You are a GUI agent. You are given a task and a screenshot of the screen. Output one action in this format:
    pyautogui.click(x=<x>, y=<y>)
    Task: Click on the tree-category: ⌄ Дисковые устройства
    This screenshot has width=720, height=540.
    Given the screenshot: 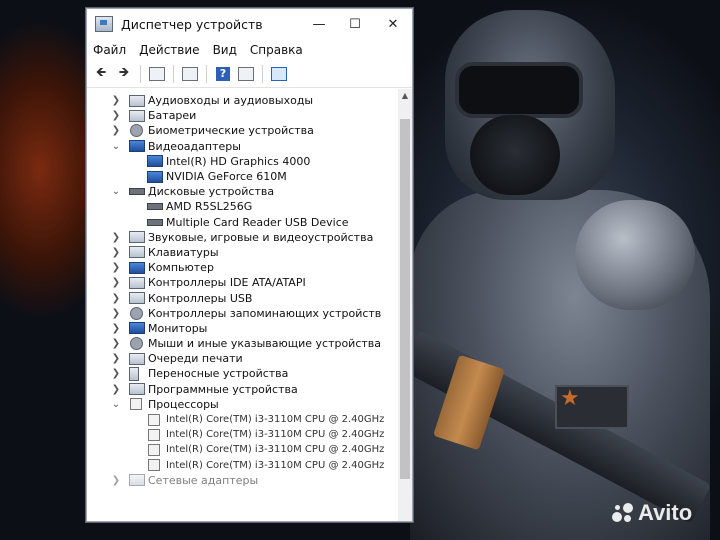 What is the action you would take?
    pyautogui.click(x=242, y=191)
    